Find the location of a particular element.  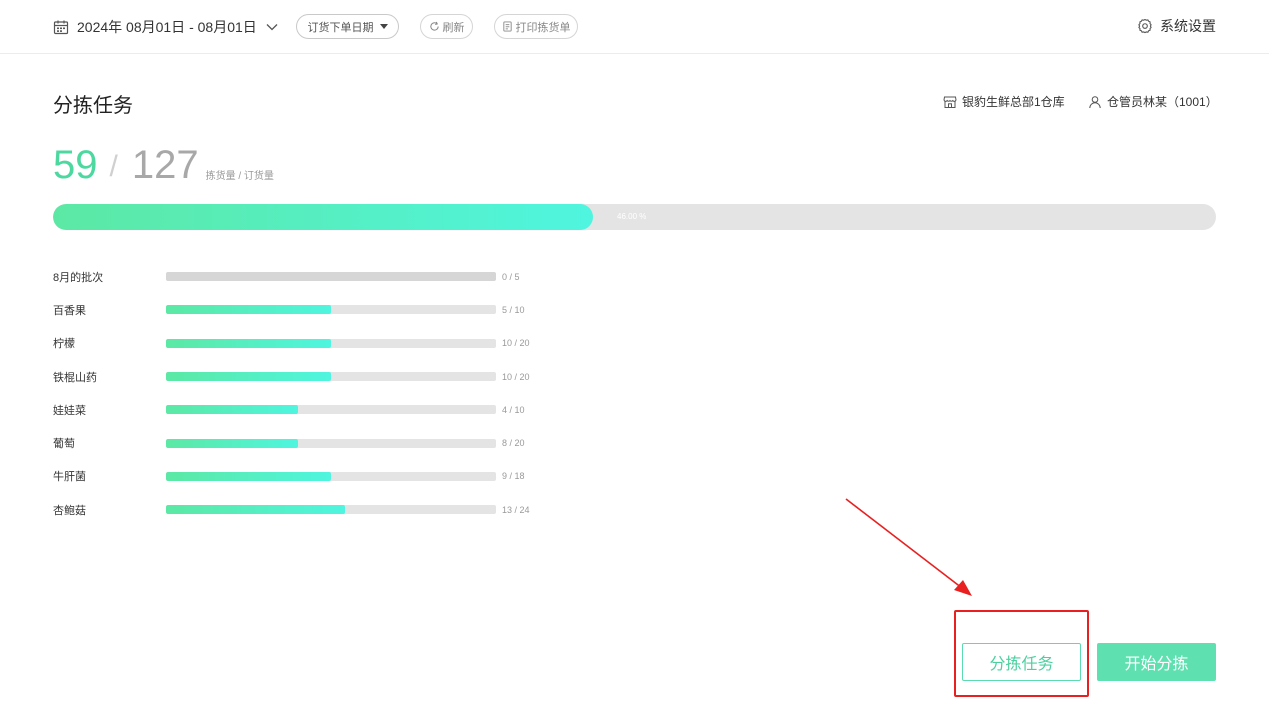

item-row: 百香果 5 / 10 is located at coordinates (291, 309).